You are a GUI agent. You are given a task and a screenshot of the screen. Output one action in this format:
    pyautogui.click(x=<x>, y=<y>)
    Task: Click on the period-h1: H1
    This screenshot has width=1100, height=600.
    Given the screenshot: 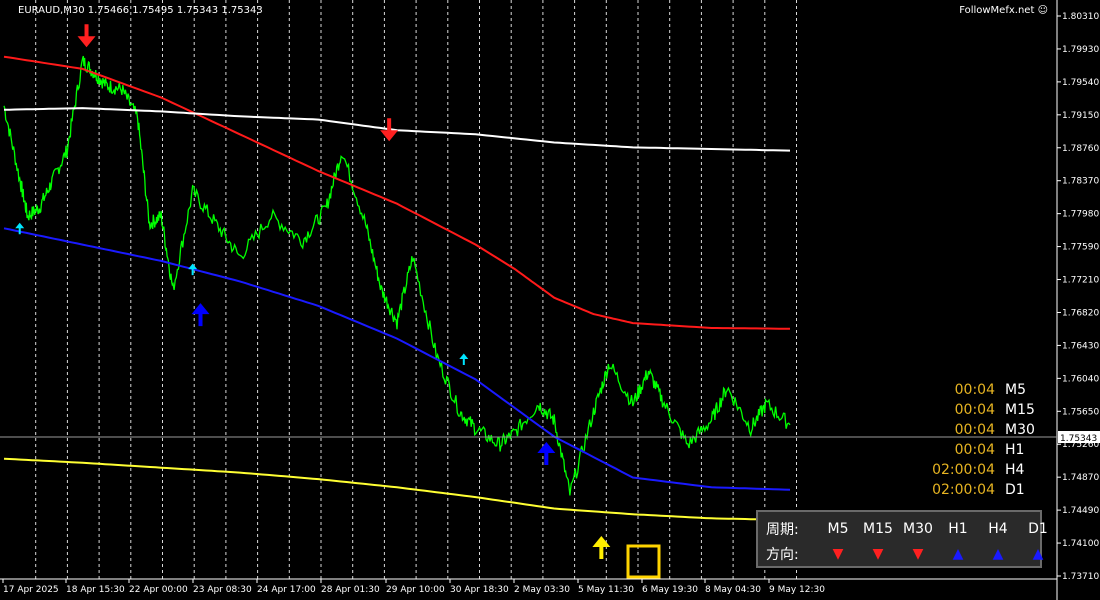 What is the action you would take?
    pyautogui.click(x=958, y=529)
    